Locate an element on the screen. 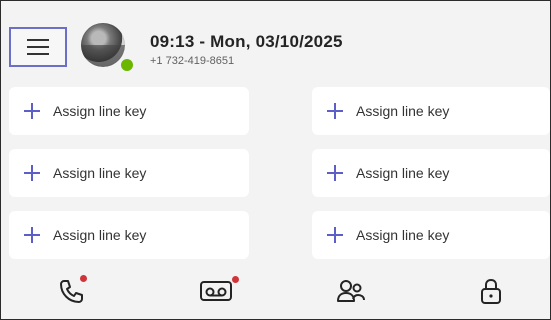 This screenshot has width=551, height=320. presence-available-icon is located at coordinates (127, 65).